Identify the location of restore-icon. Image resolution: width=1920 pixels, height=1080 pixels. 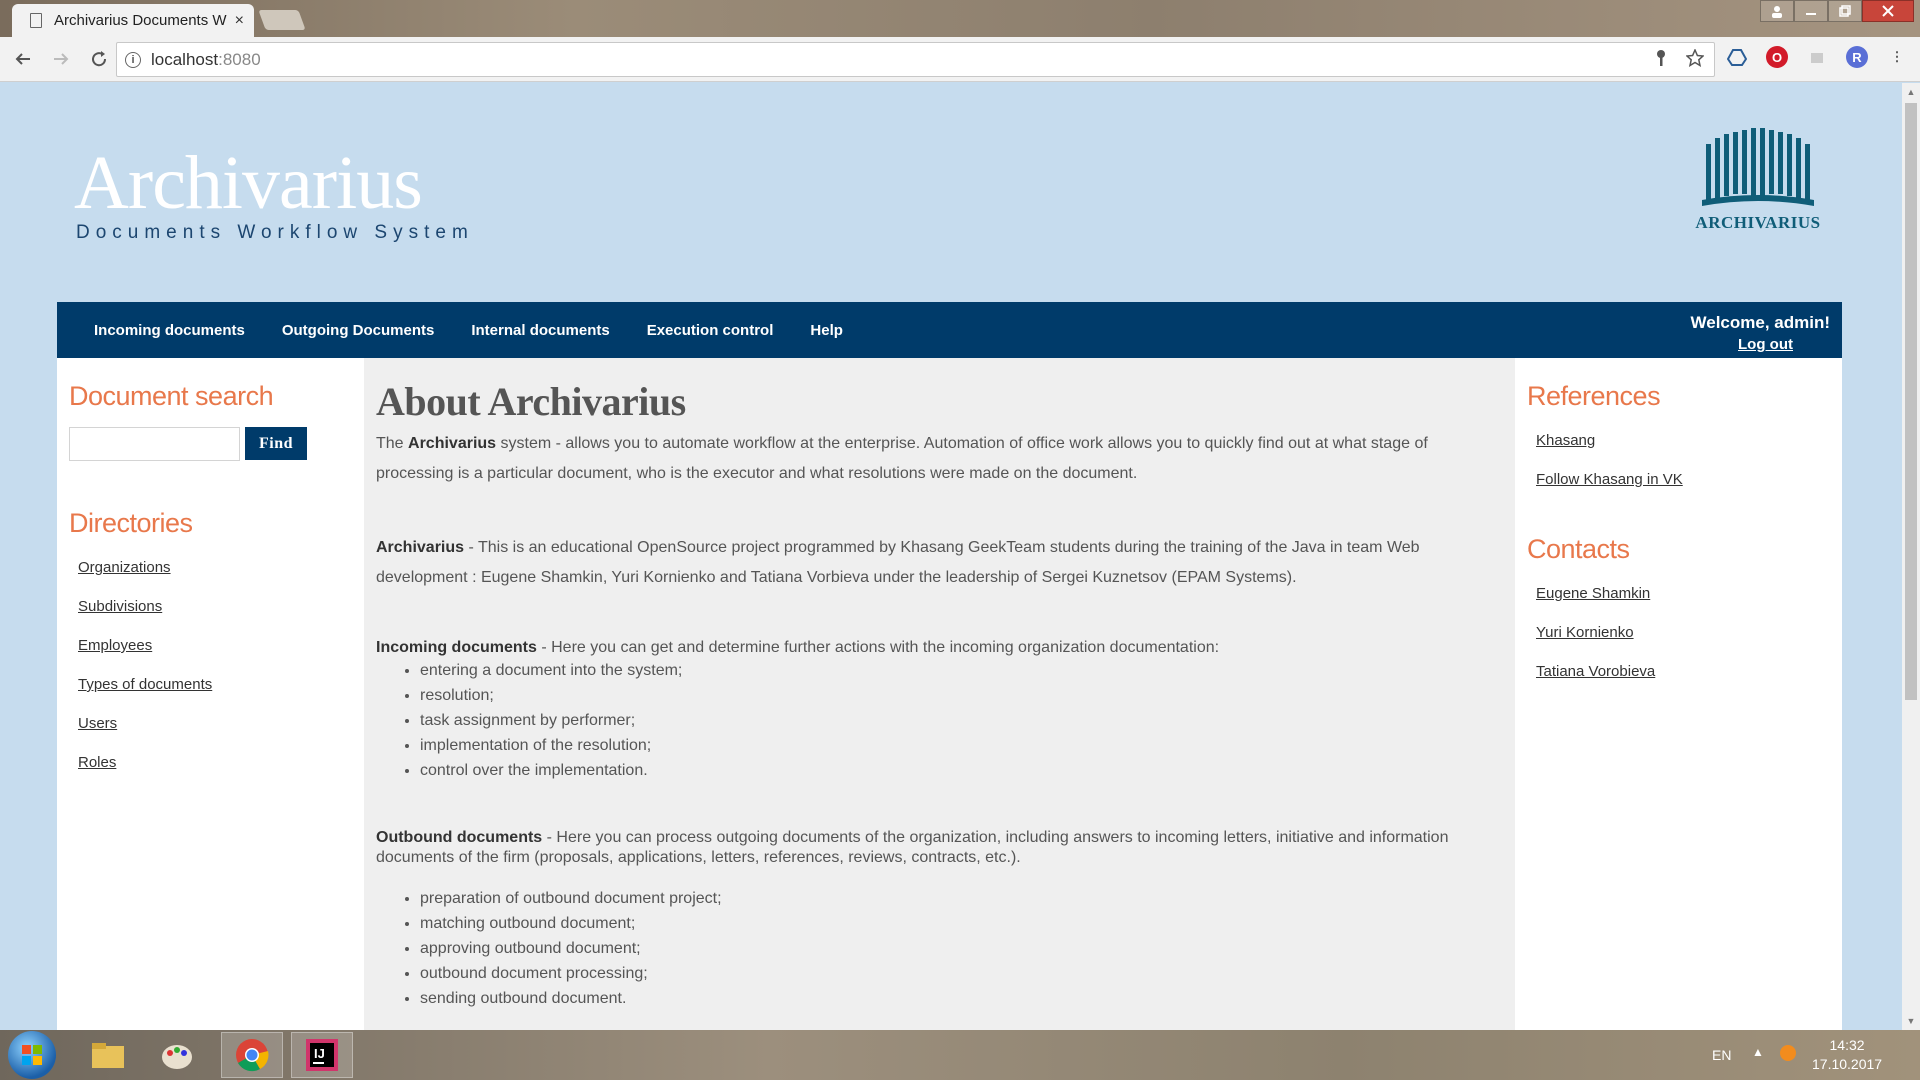
(1845, 11).